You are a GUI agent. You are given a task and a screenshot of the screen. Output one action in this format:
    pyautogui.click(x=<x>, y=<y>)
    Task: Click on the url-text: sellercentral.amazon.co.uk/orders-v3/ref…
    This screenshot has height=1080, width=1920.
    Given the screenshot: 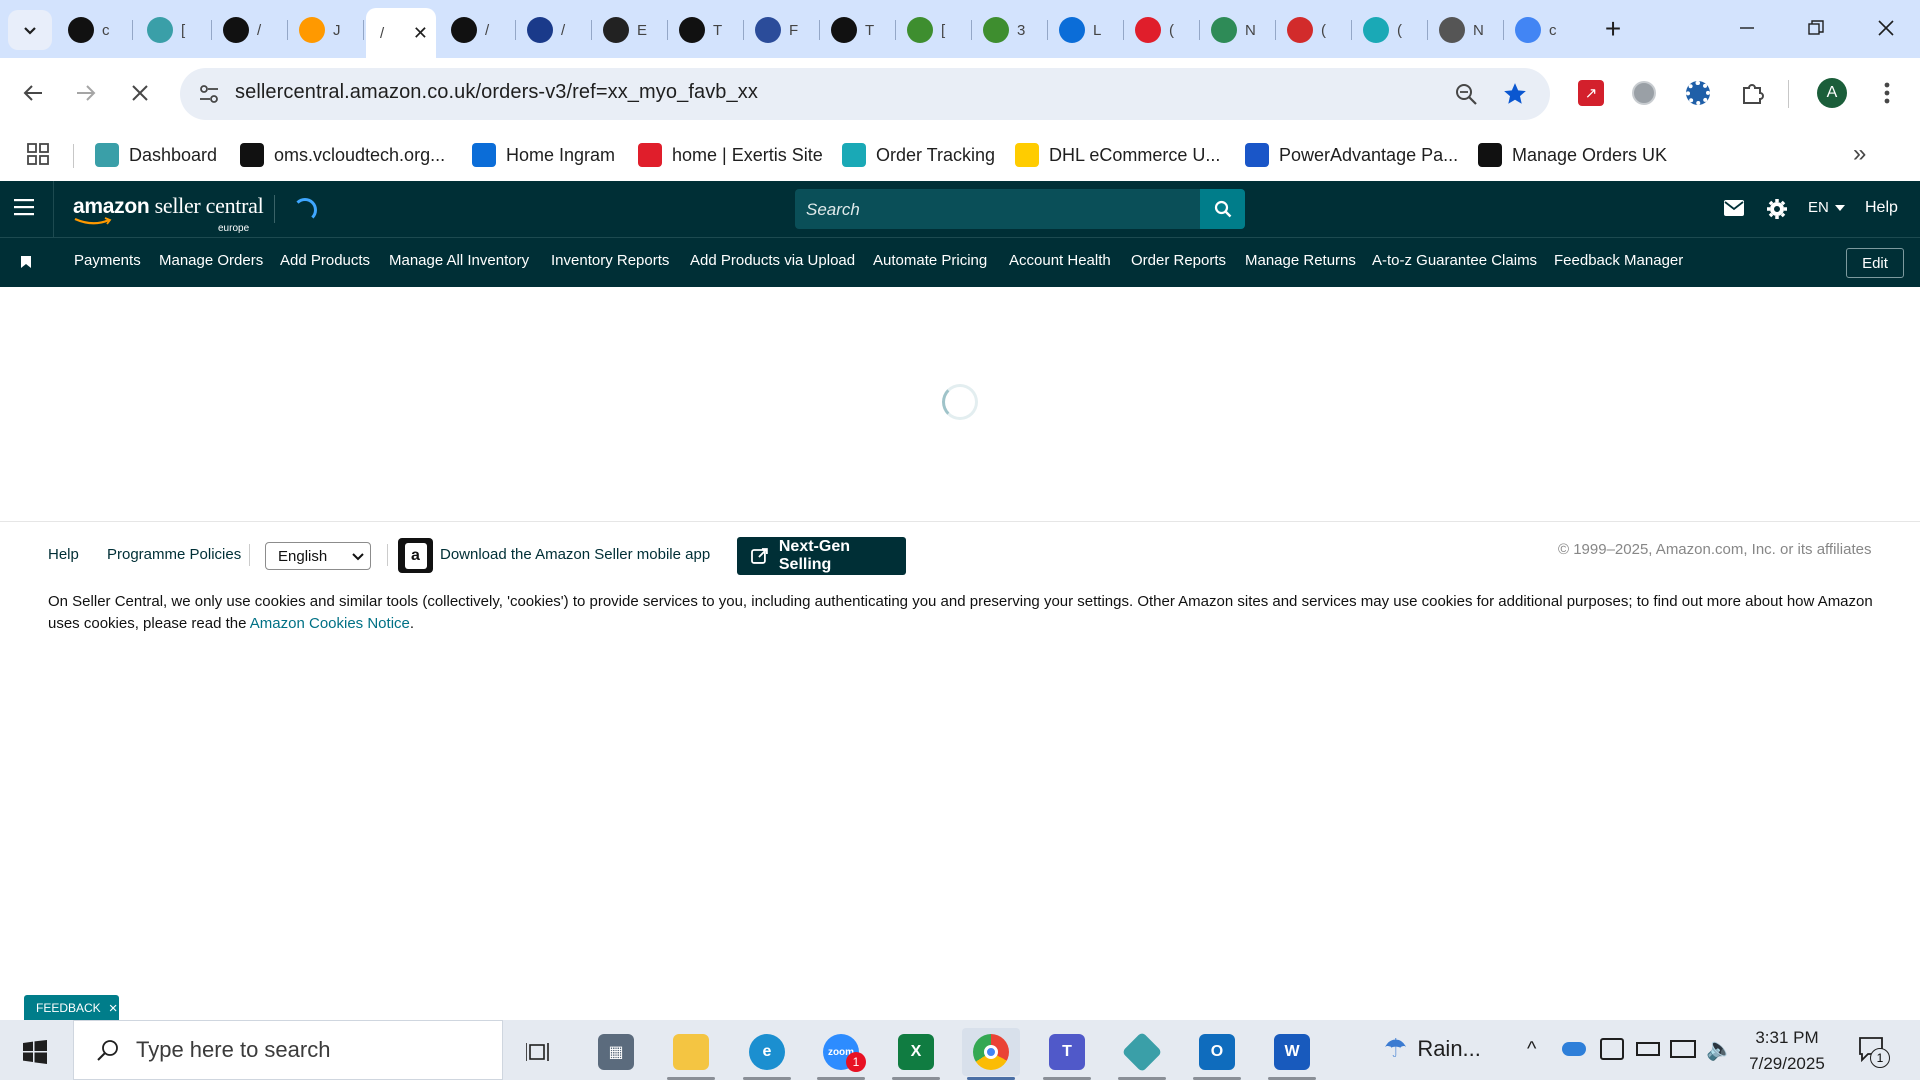 What is the action you would take?
    pyautogui.click(x=496, y=92)
    